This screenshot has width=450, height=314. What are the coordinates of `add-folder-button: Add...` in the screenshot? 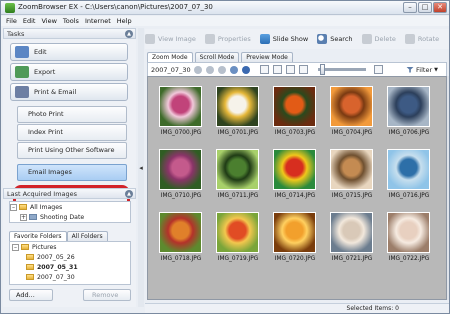 It's located at (31, 295).